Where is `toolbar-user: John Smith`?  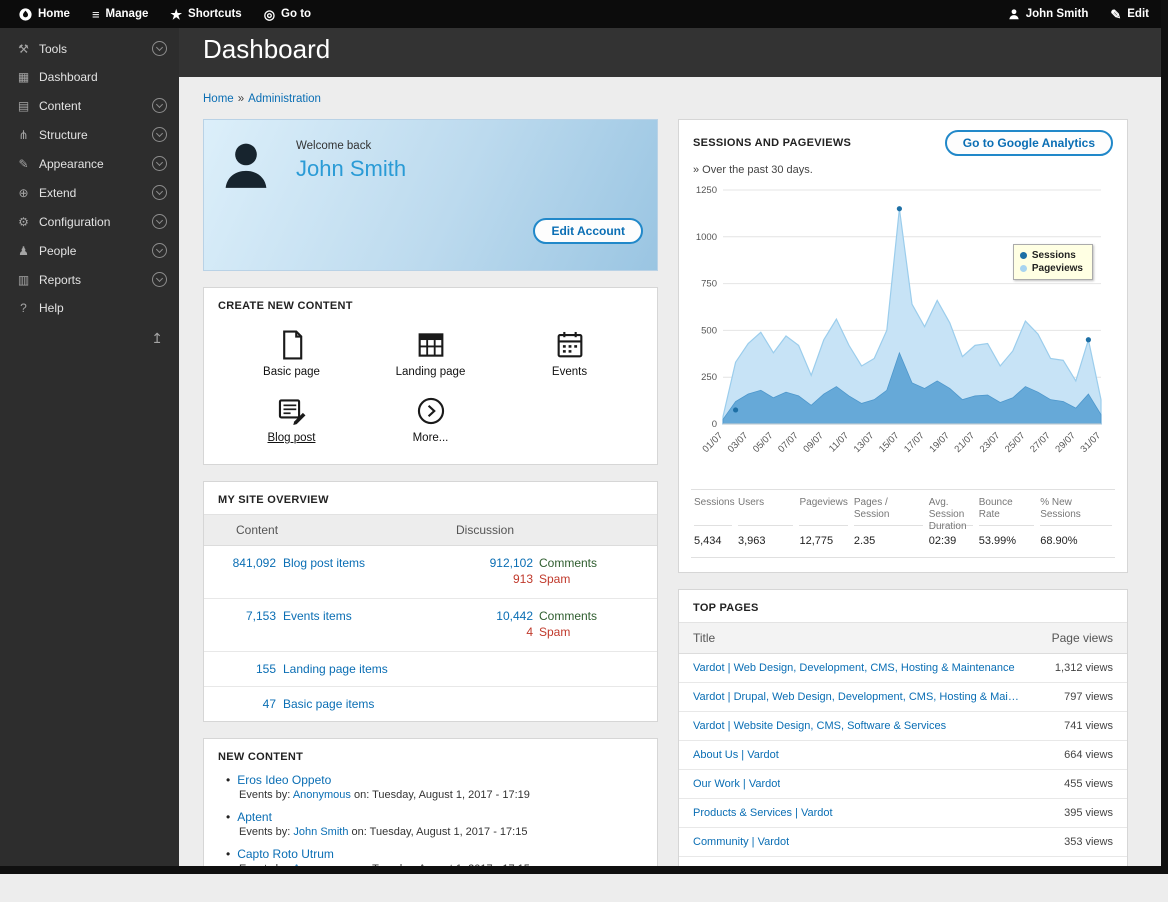
toolbar-user: John Smith is located at coordinates (1048, 14).